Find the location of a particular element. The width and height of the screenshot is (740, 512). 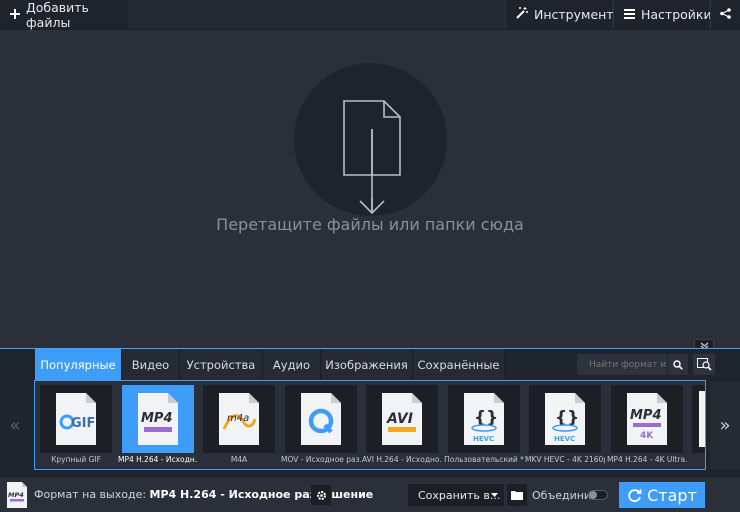

format-label: MKV HEVC - 4K 2160p is located at coordinates (565, 459).